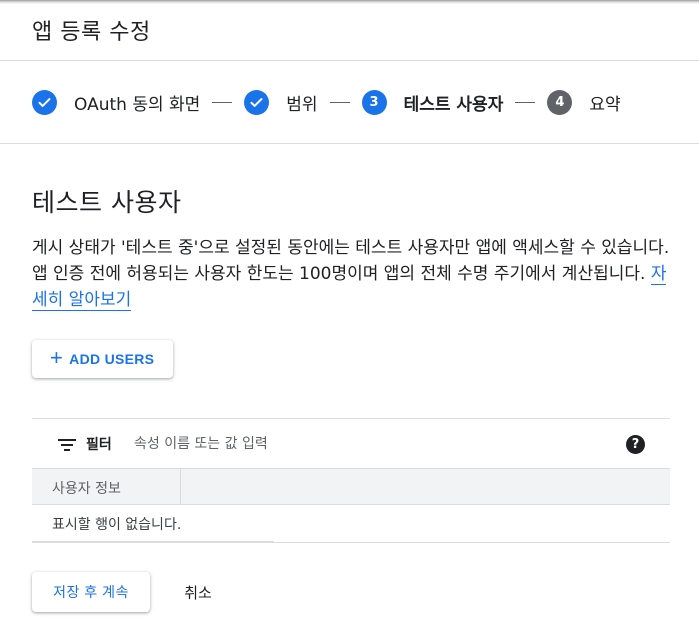 This screenshot has height=627, width=699. Describe the element at coordinates (67, 445) in the screenshot. I see `filter-icon` at that location.